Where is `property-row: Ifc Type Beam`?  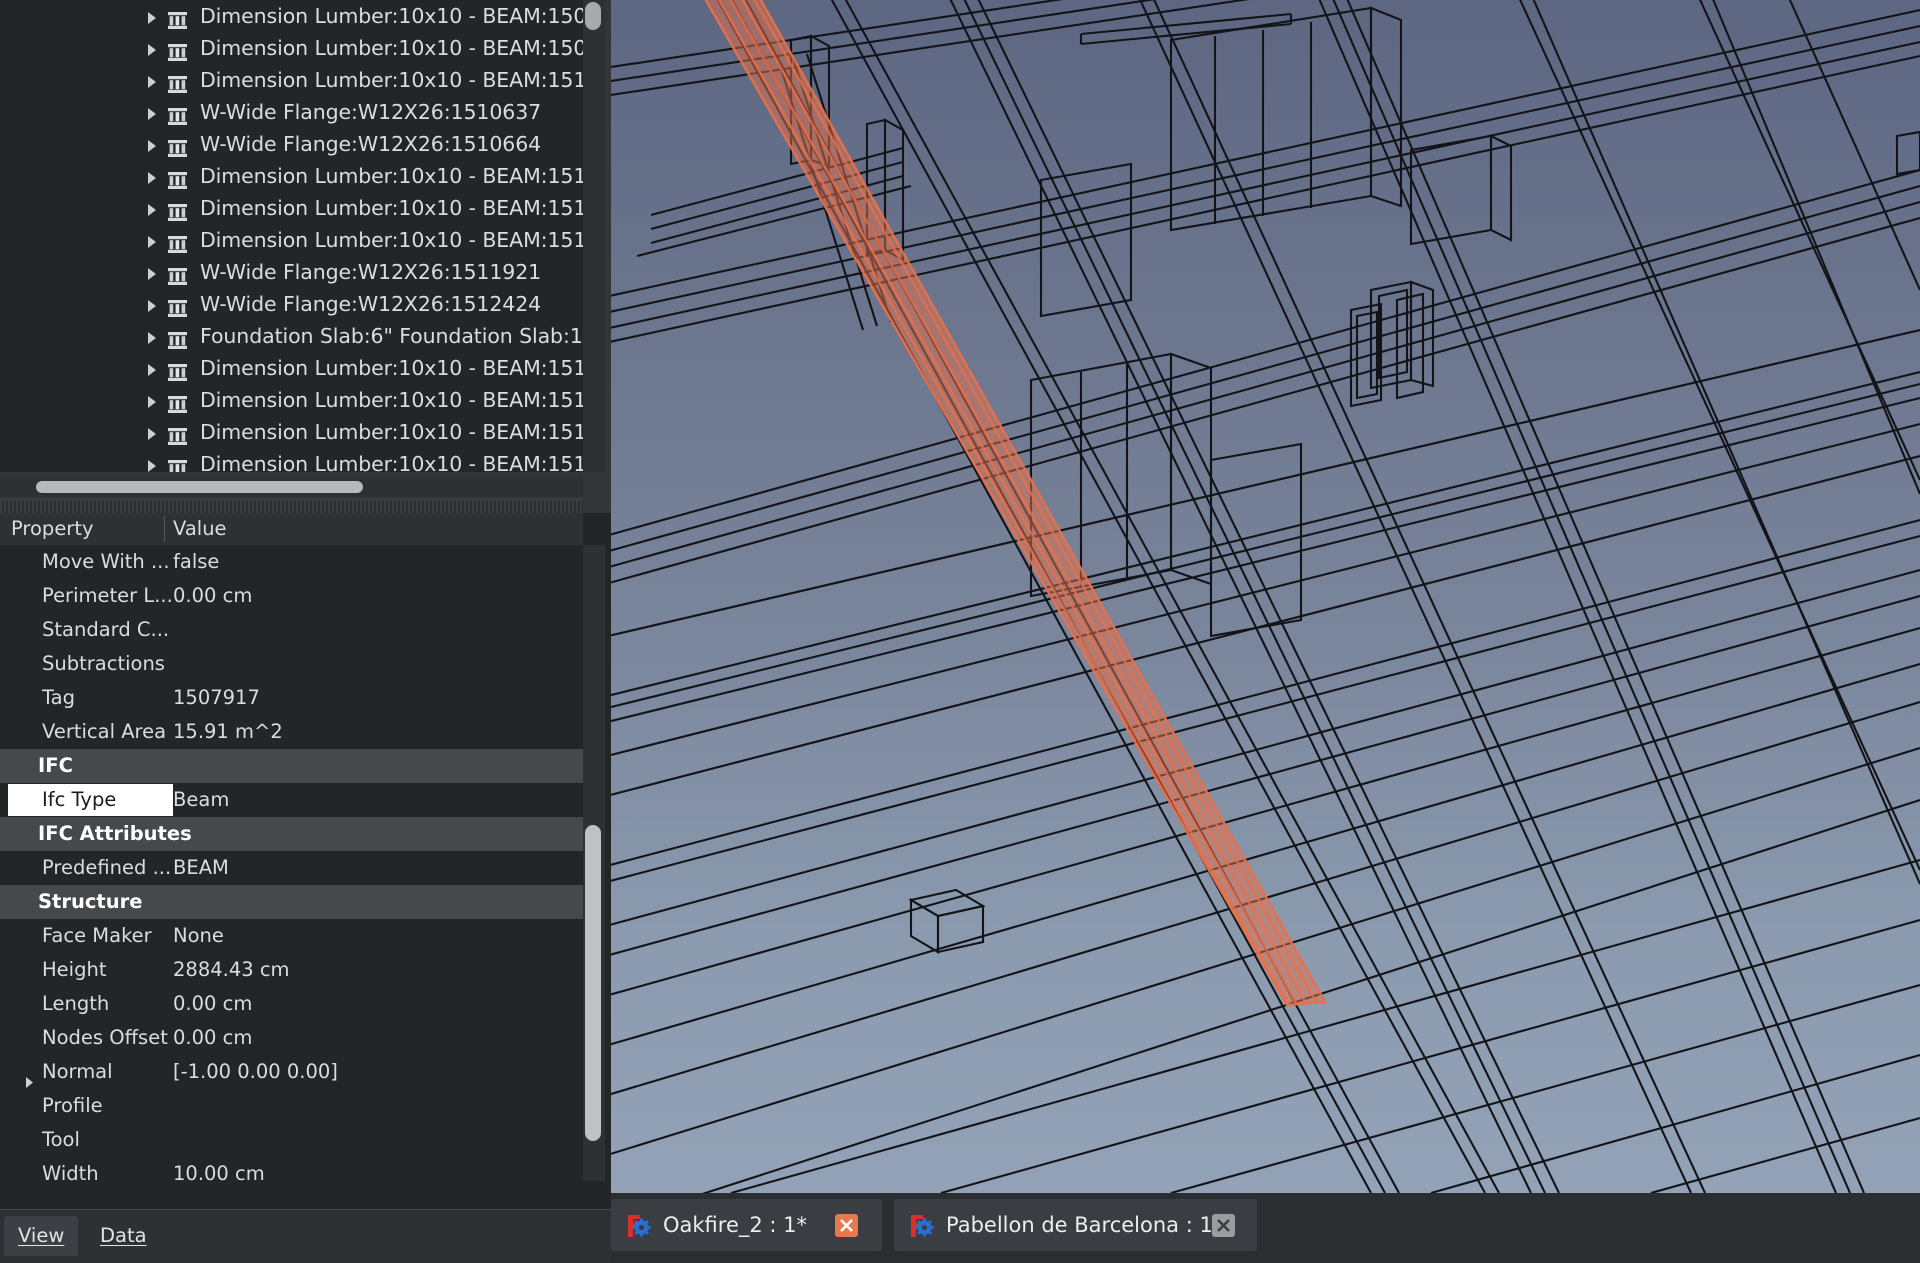 property-row: Ifc Type Beam is located at coordinates (291, 800).